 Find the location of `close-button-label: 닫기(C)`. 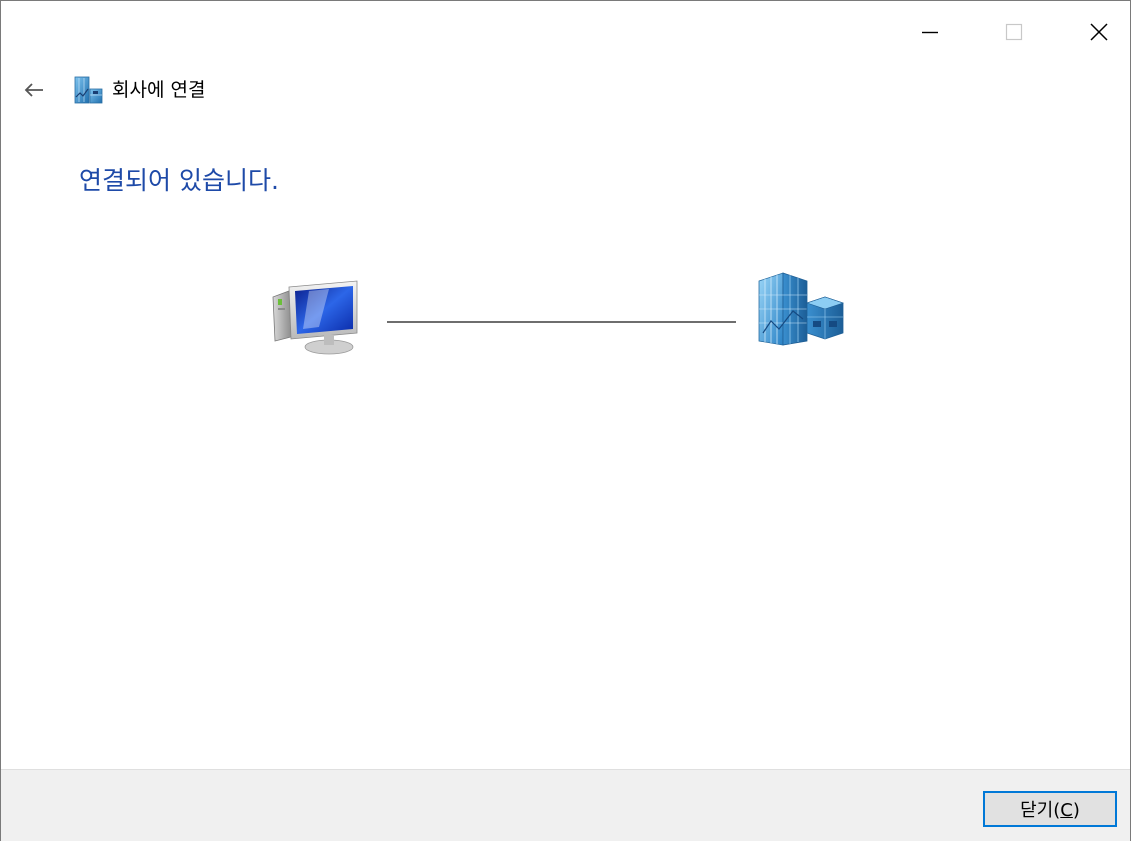

close-button-label: 닫기(C) is located at coordinates (1050, 810).